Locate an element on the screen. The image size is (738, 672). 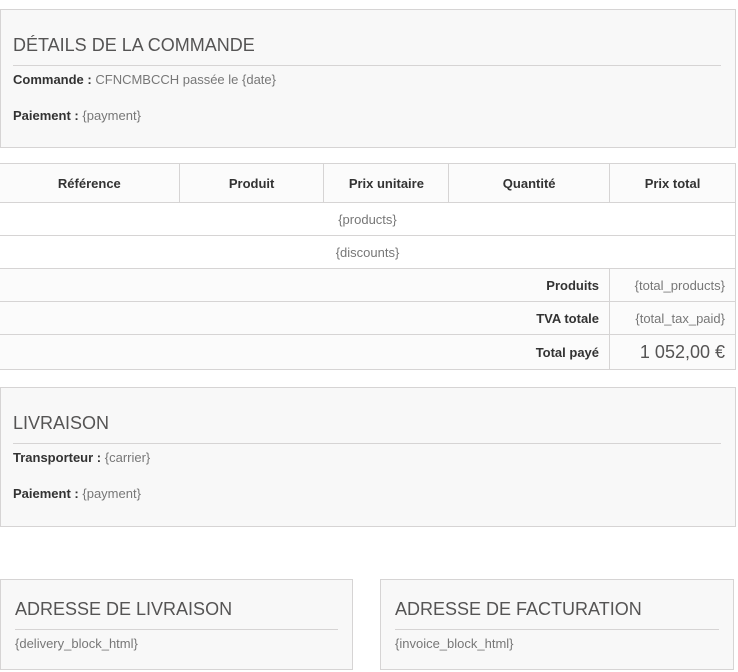
column-header-unit-price: Prix unitaire is located at coordinates (386, 183).